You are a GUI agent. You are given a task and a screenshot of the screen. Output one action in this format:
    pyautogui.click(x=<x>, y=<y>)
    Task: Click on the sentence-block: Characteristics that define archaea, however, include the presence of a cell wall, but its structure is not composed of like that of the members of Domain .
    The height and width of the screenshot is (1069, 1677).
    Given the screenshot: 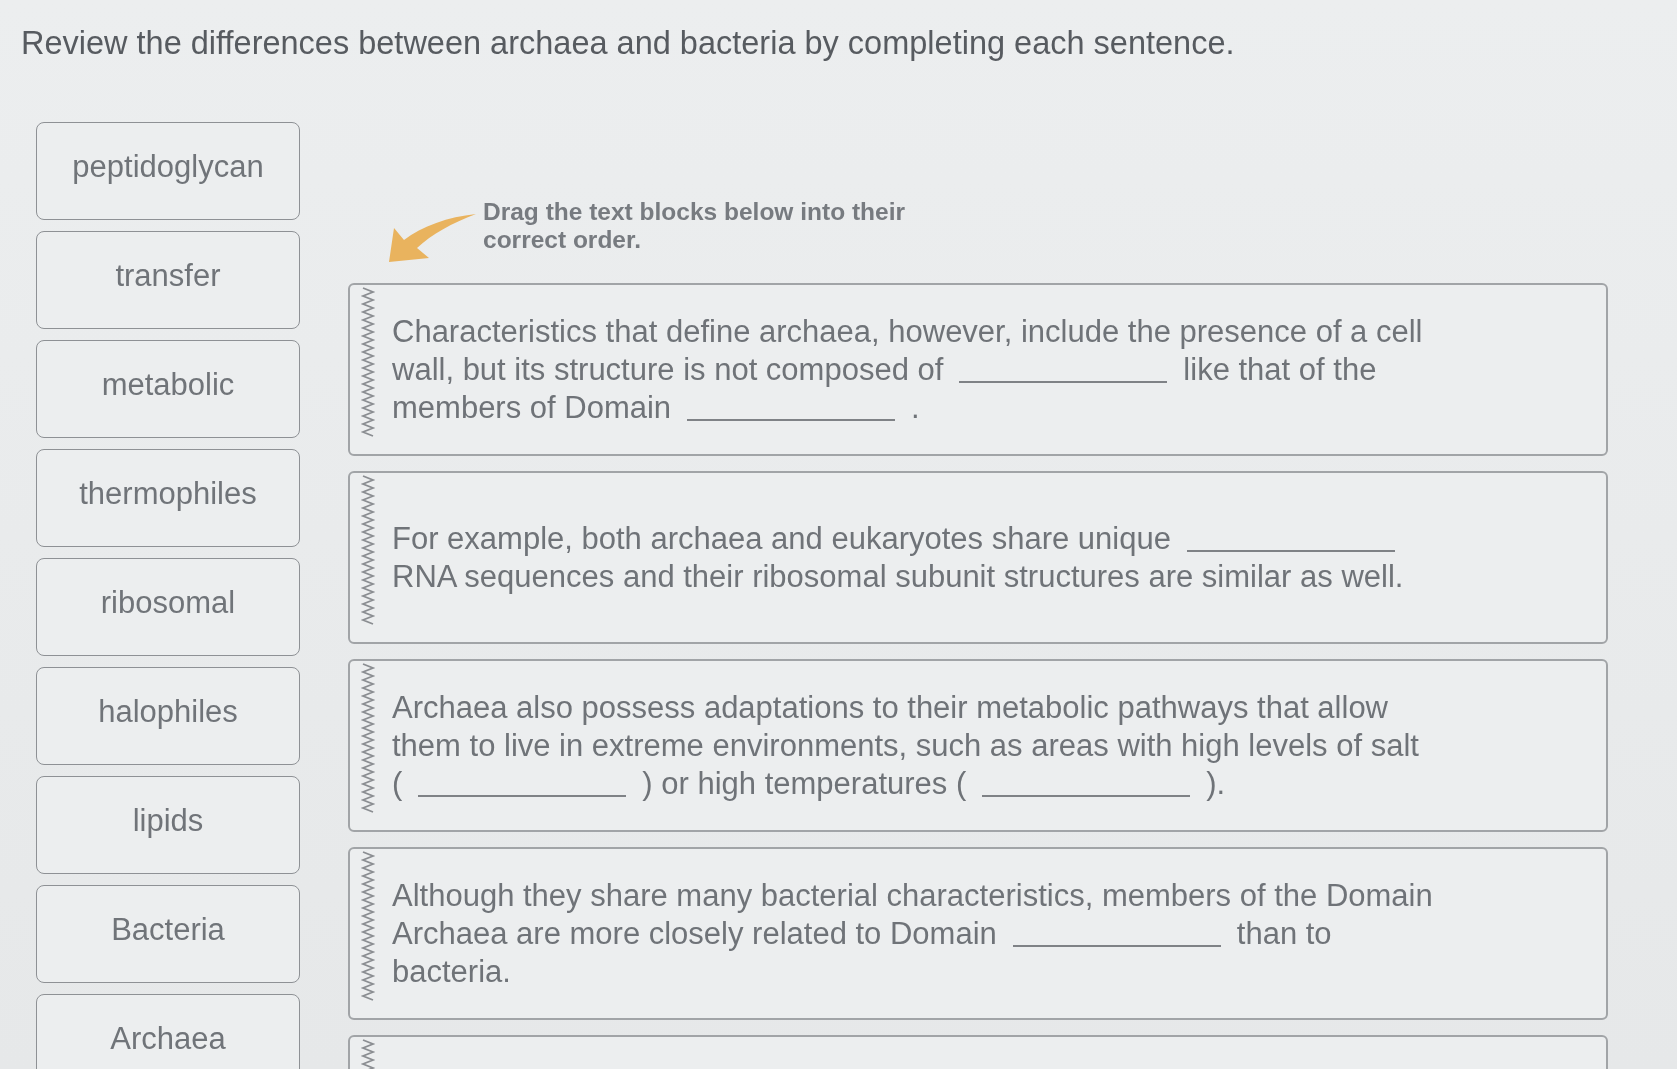 What is the action you would take?
    pyautogui.click(x=978, y=369)
    